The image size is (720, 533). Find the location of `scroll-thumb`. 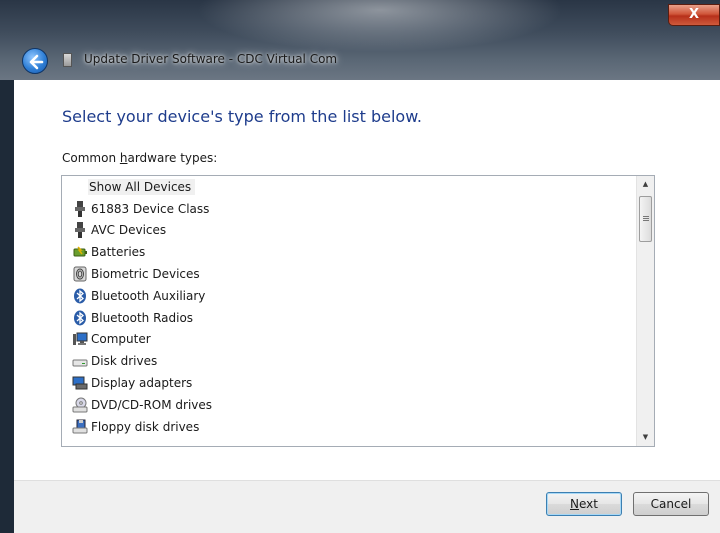

scroll-thumb is located at coordinates (645, 219).